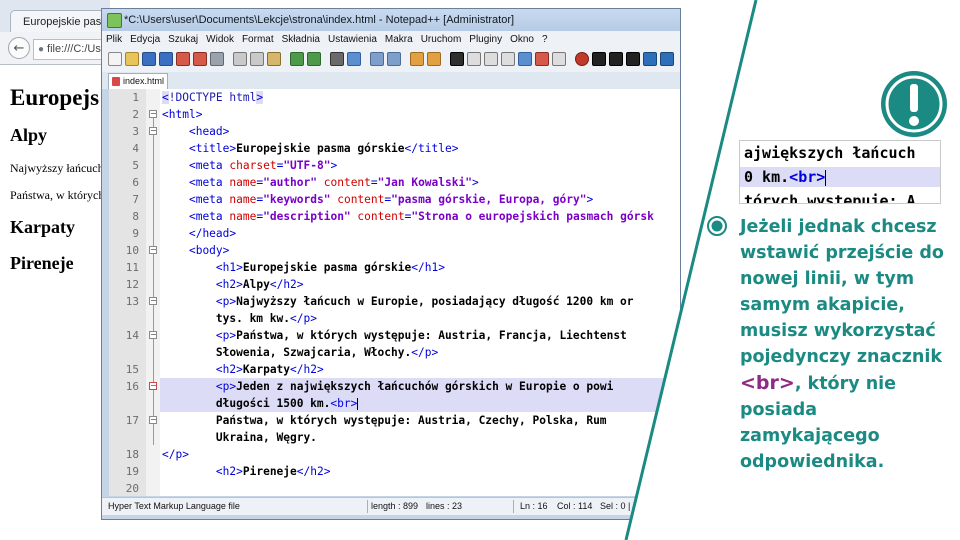 This screenshot has width=960, height=540. Describe the element at coordinates (132, 267) in the screenshot. I see `line-number: 11` at that location.